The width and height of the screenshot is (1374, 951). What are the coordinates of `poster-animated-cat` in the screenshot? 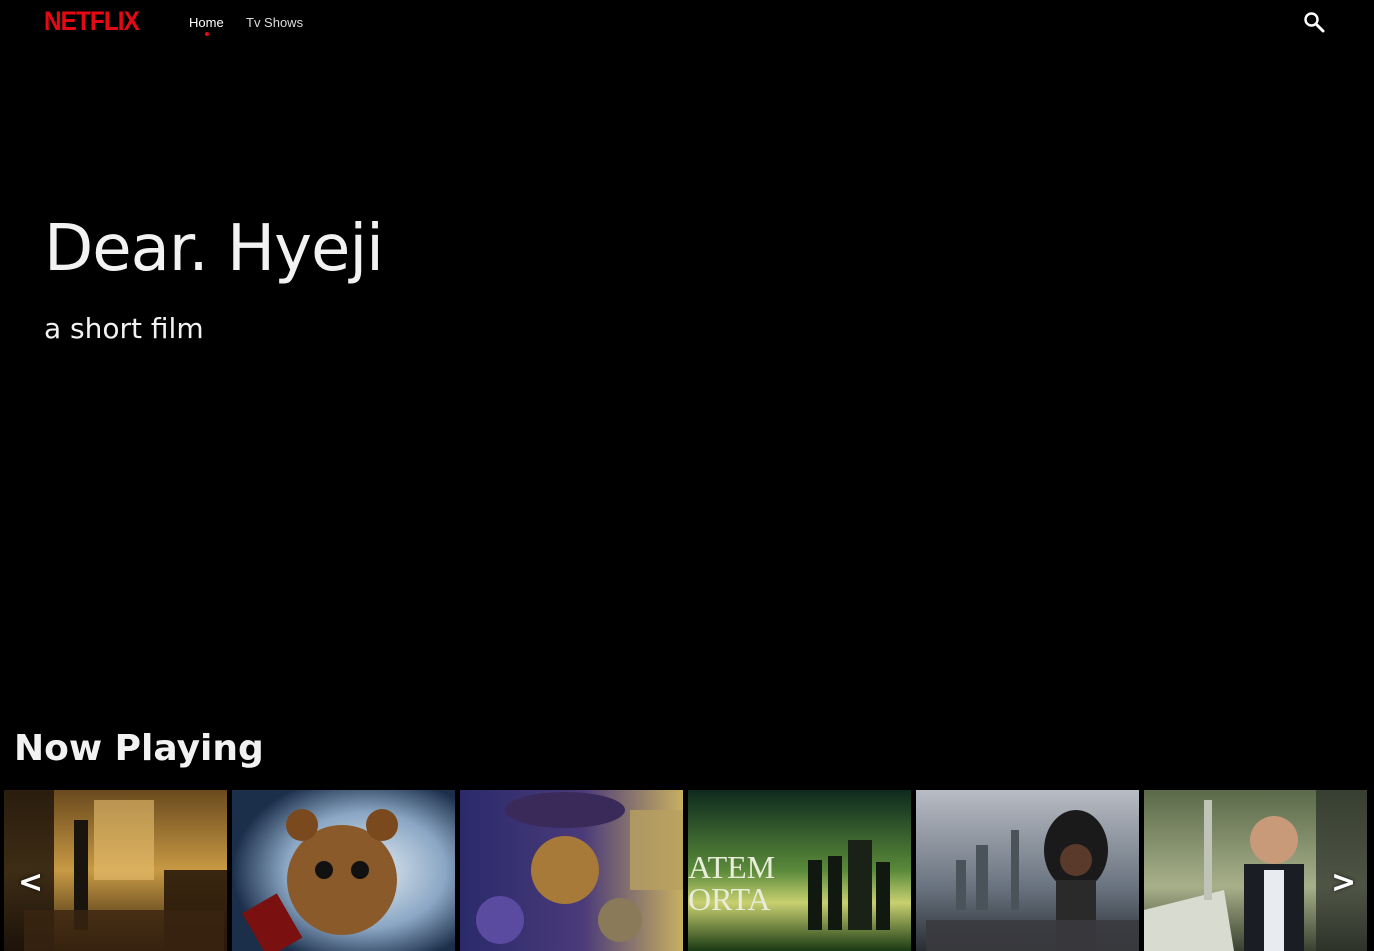 It's located at (571, 870).